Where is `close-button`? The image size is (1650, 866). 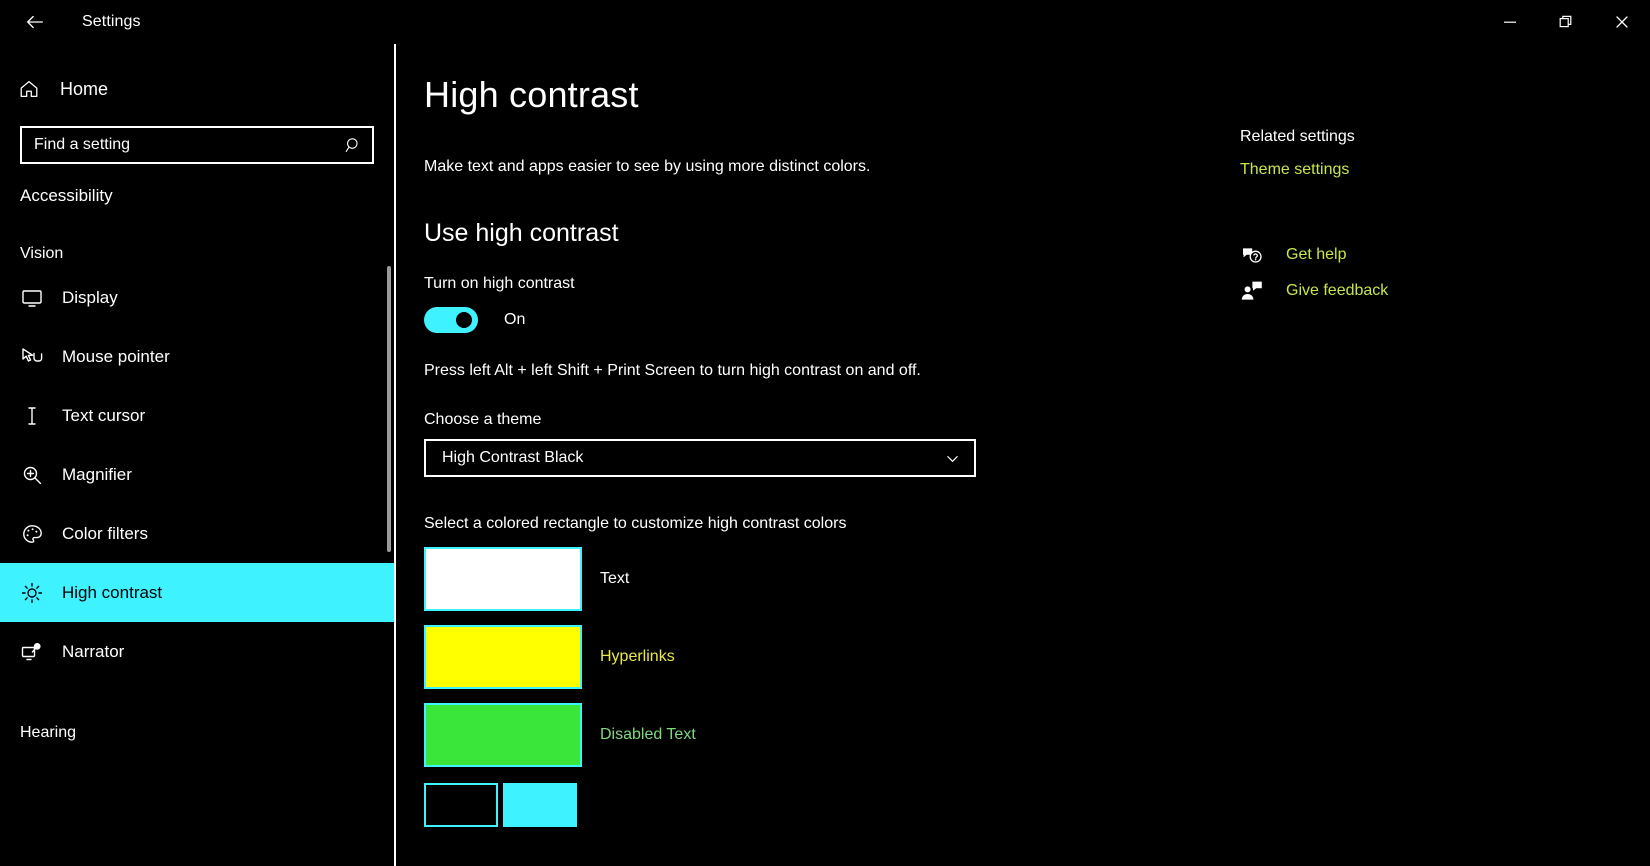 close-button is located at coordinates (1622, 22).